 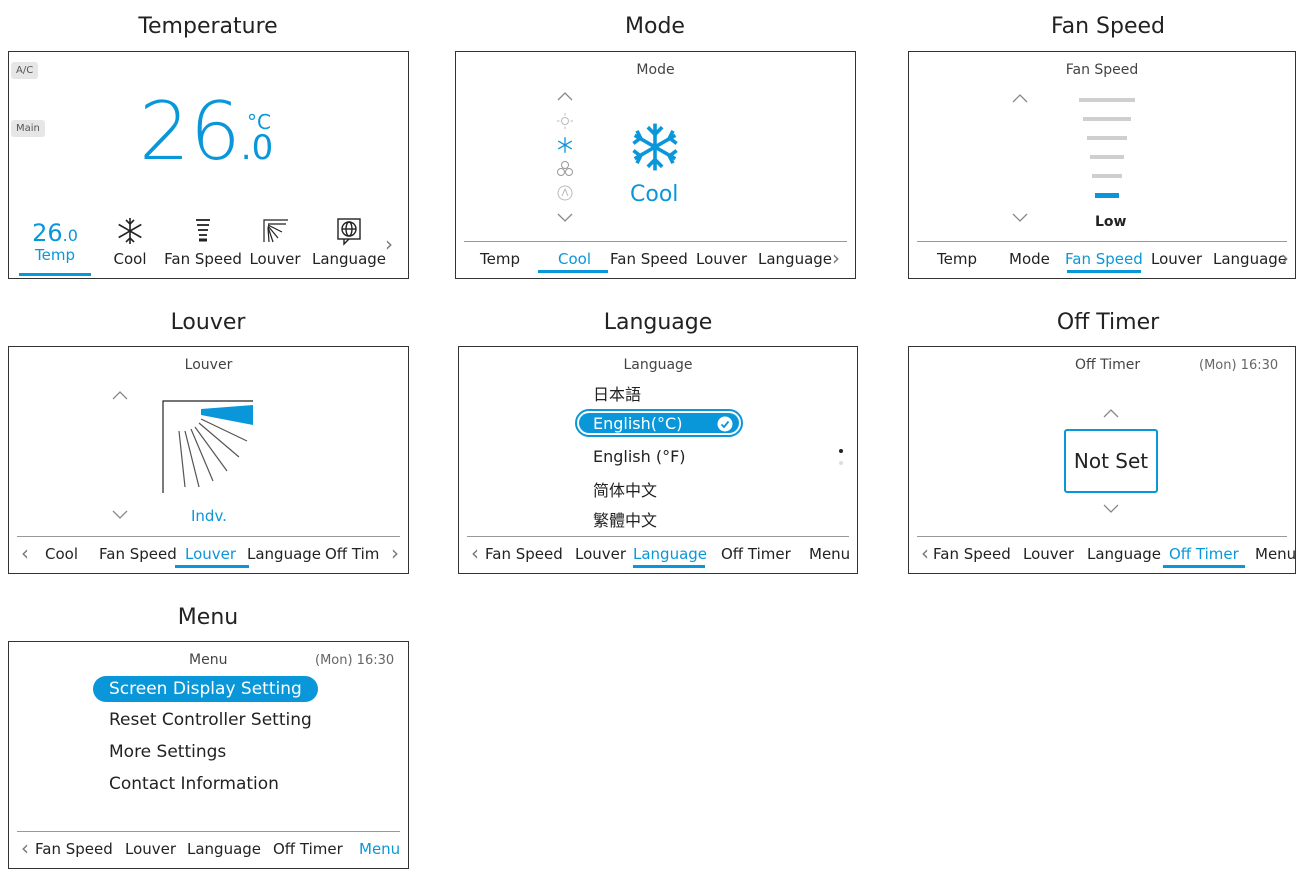 I want to click on caption-mode: Mode, so click(x=655, y=26).